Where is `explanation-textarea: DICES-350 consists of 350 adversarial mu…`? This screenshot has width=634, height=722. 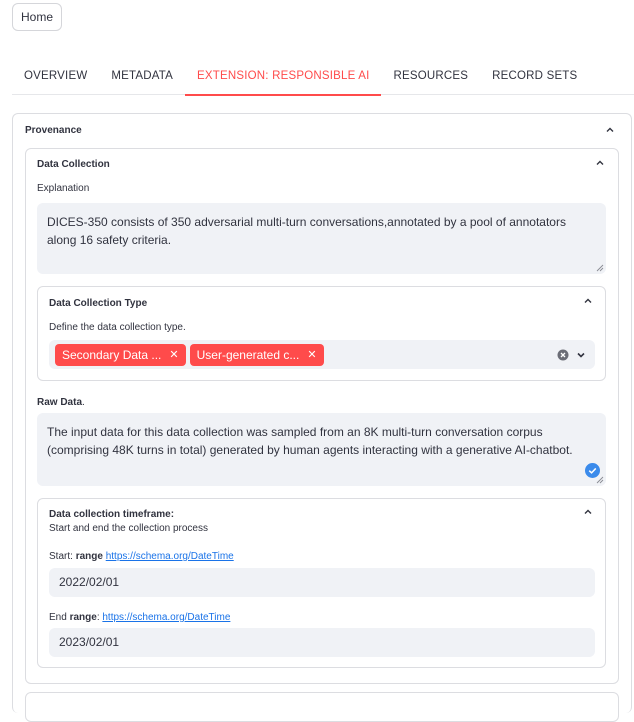
explanation-textarea: DICES-350 consists of 350 adversarial mu… is located at coordinates (321, 238).